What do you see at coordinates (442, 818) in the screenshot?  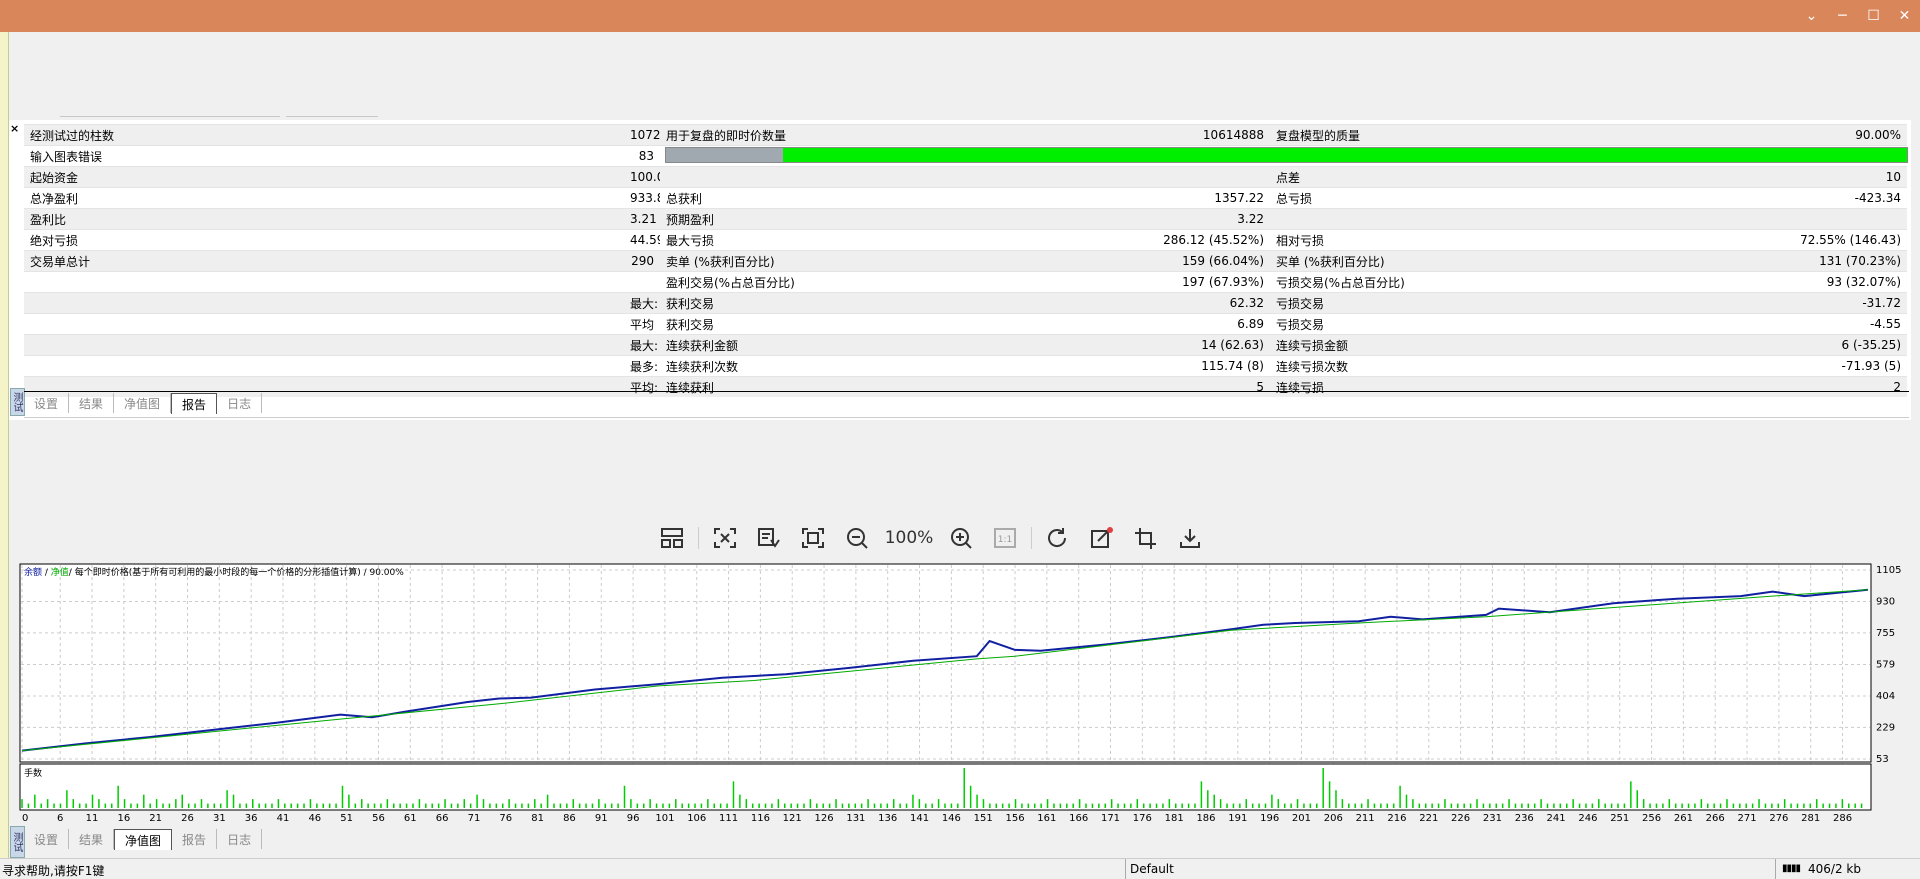 I see `x-tick-label: 66` at bounding box center [442, 818].